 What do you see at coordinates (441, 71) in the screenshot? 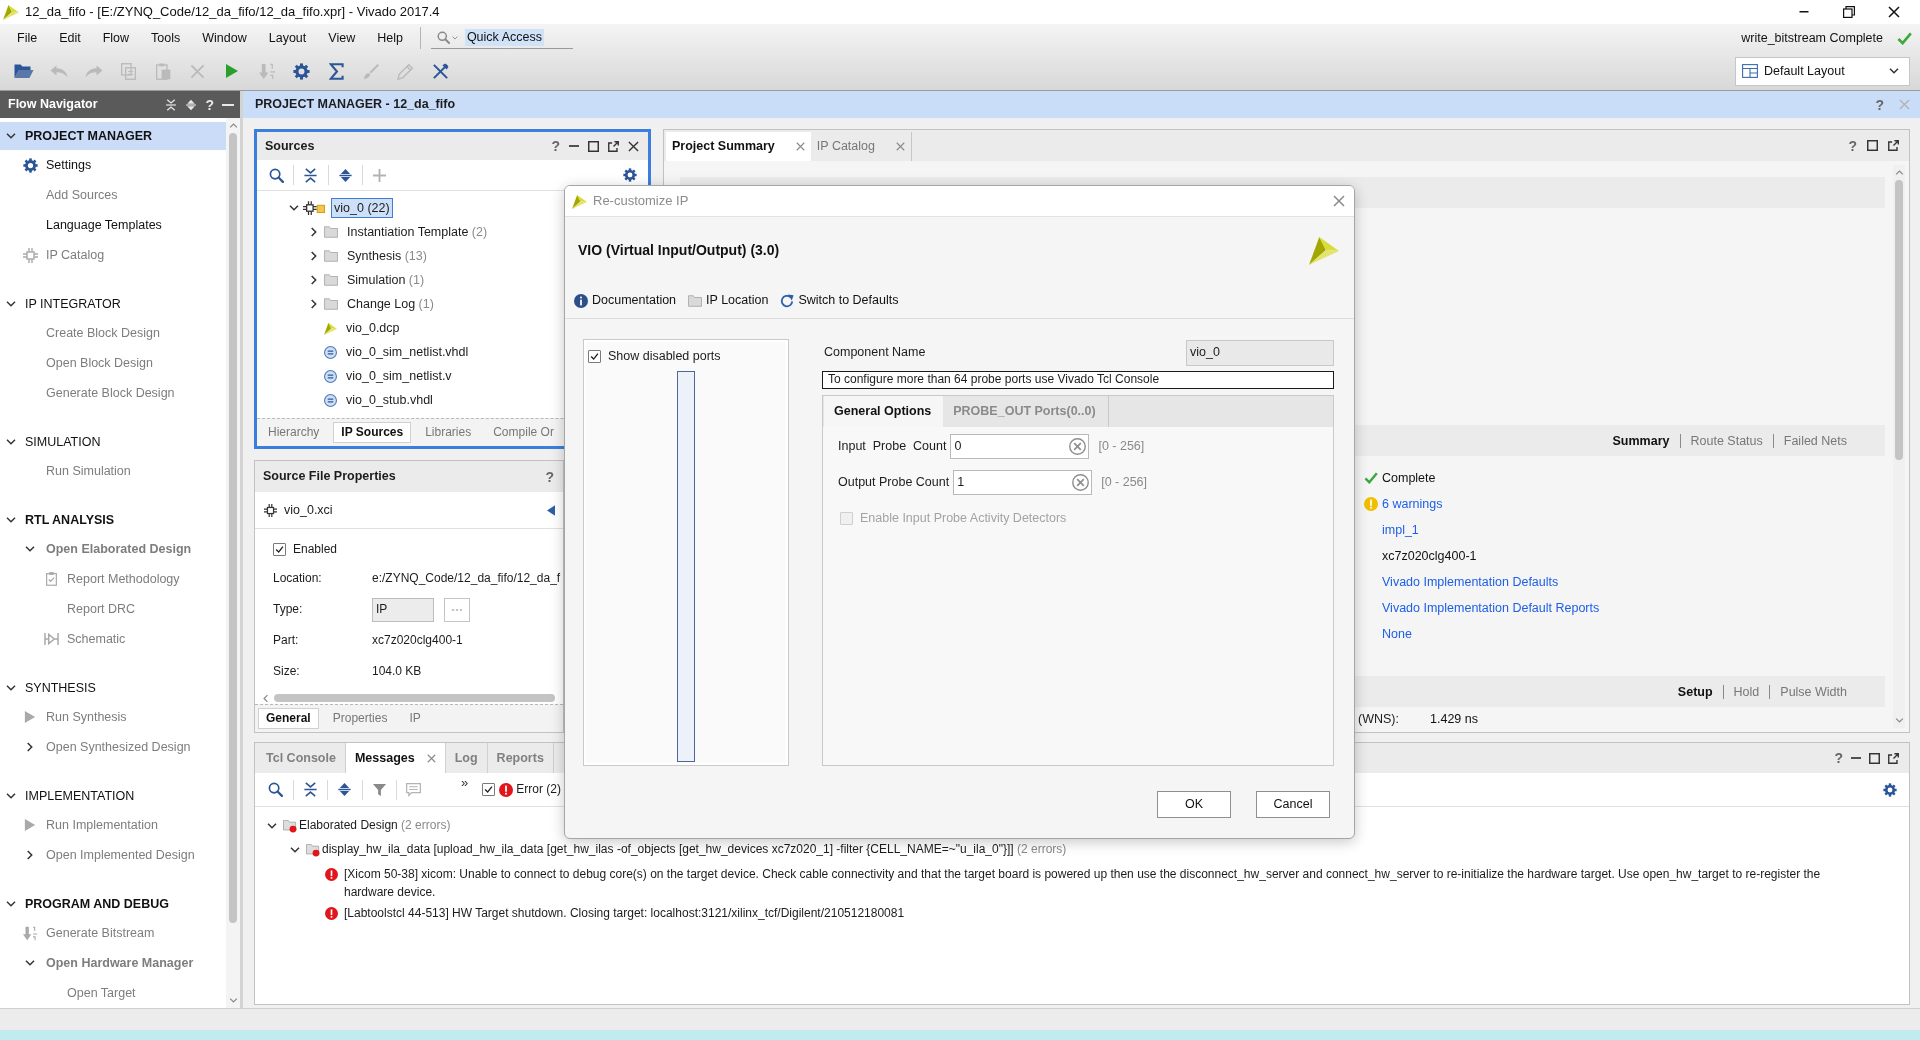
I see `crossed-tools-icon` at bounding box center [441, 71].